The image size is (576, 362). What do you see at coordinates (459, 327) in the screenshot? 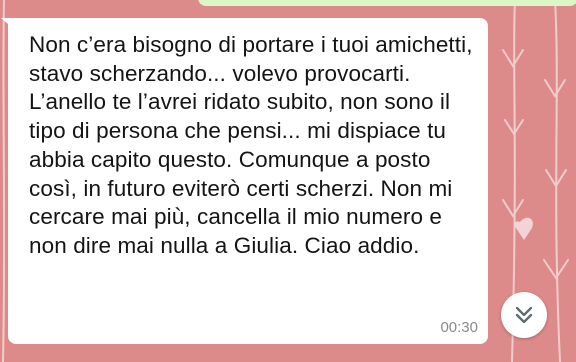
I see `message-timestamp: 00:30` at bounding box center [459, 327].